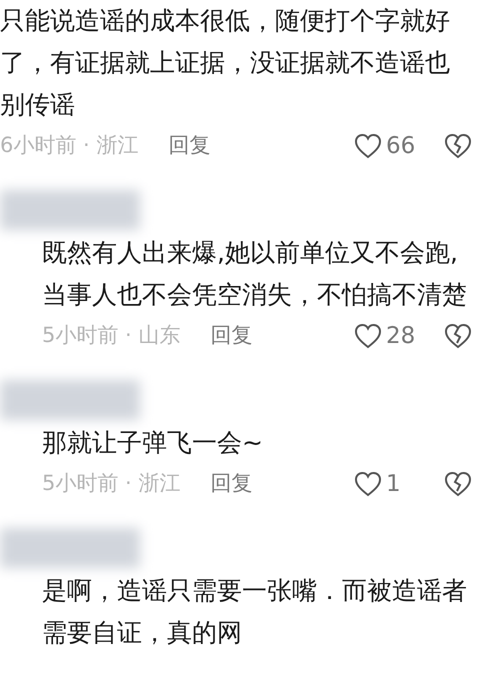 The width and height of the screenshot is (500, 680). I want to click on comment-text: 既然有人出来爆,她以前单位又不会跑,, so click(250, 253).